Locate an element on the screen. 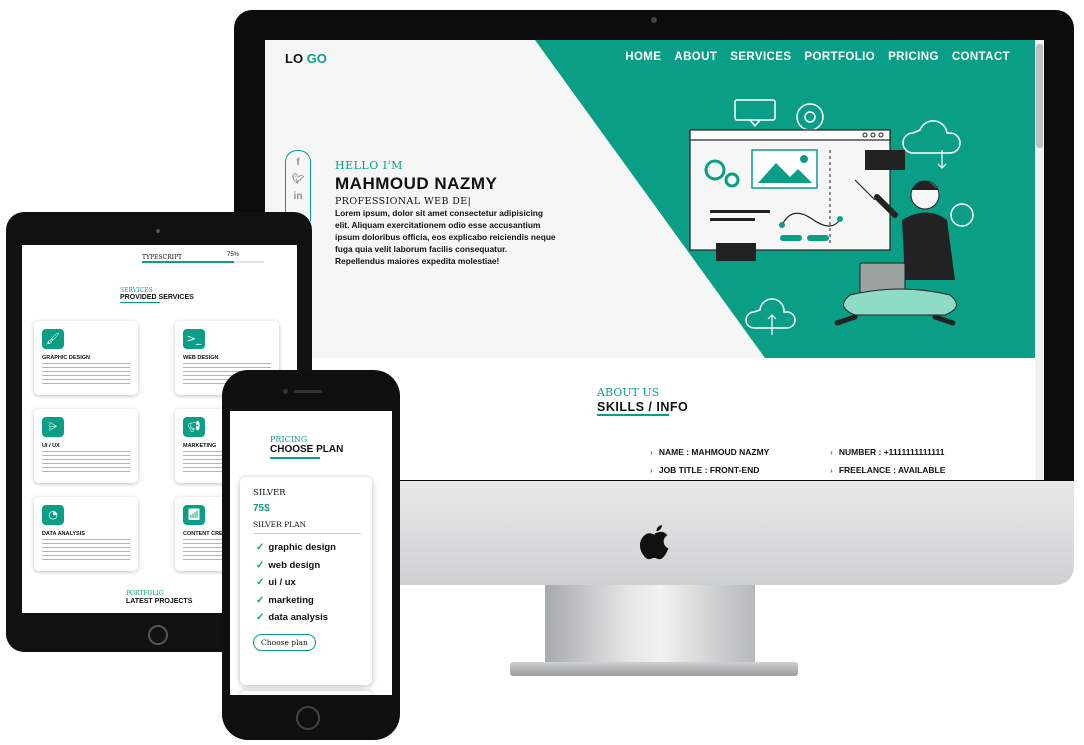  info-item: › NUMBER : +1111111111111 is located at coordinates (887, 452).